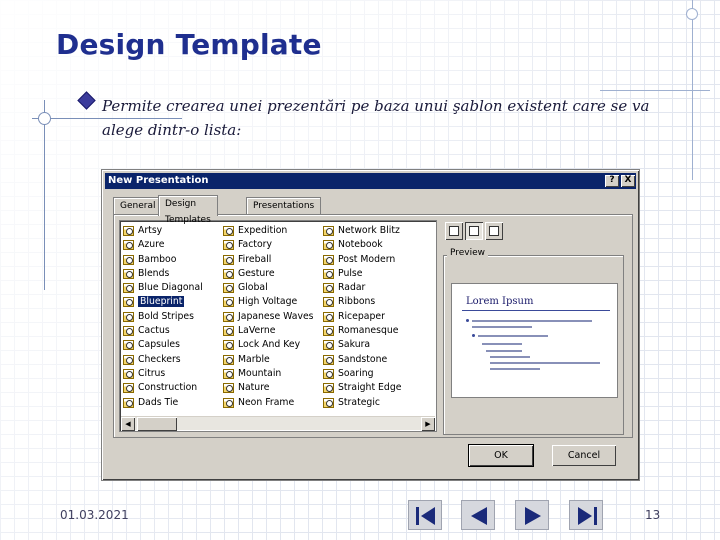  Describe the element at coordinates (350, 273) in the screenshot. I see `template-item-label: Pulse` at that location.